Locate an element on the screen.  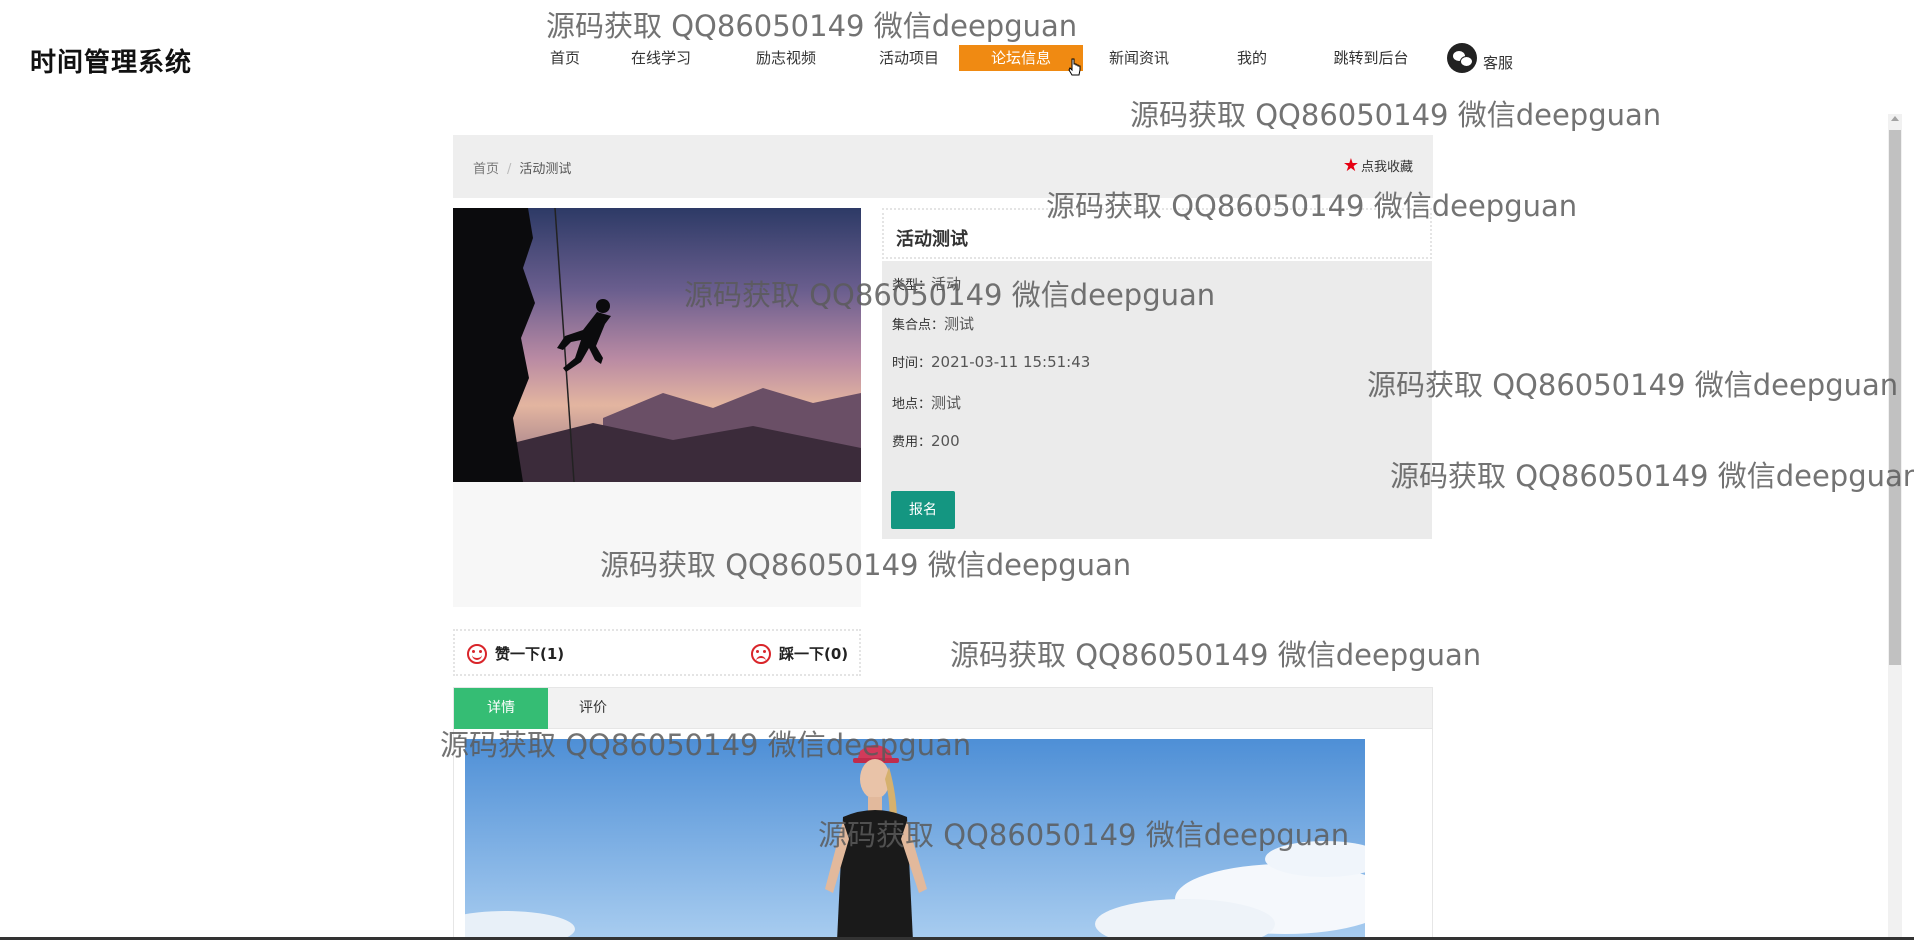
field-location-label: 地点： is located at coordinates (912, 404).